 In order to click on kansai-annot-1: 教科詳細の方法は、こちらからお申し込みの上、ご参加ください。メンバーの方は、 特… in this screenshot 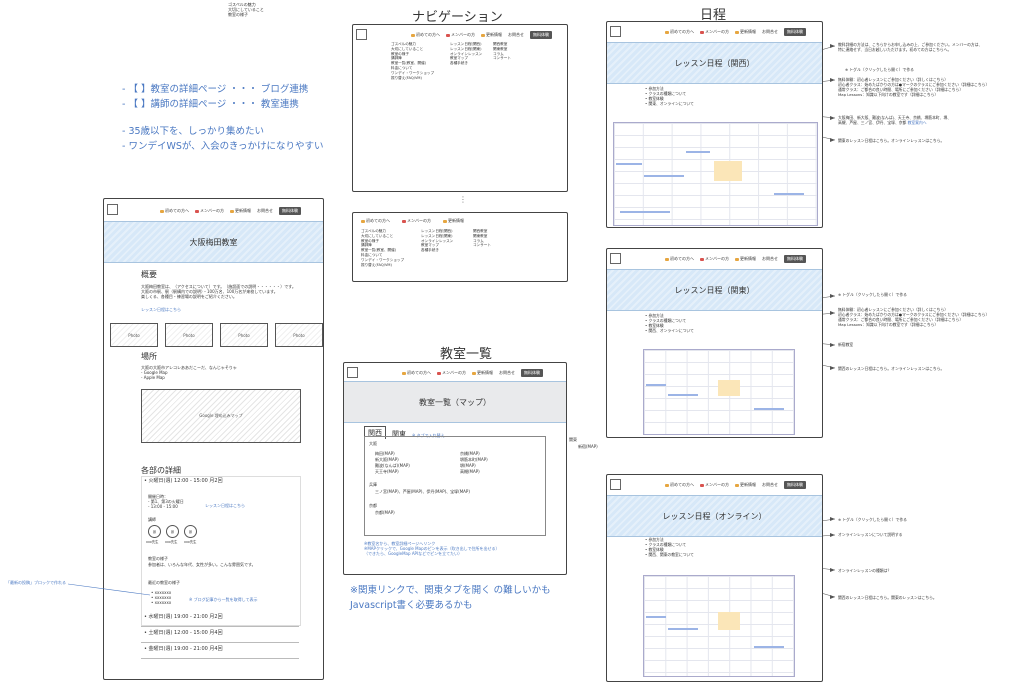, I will do `click(910, 47)`.